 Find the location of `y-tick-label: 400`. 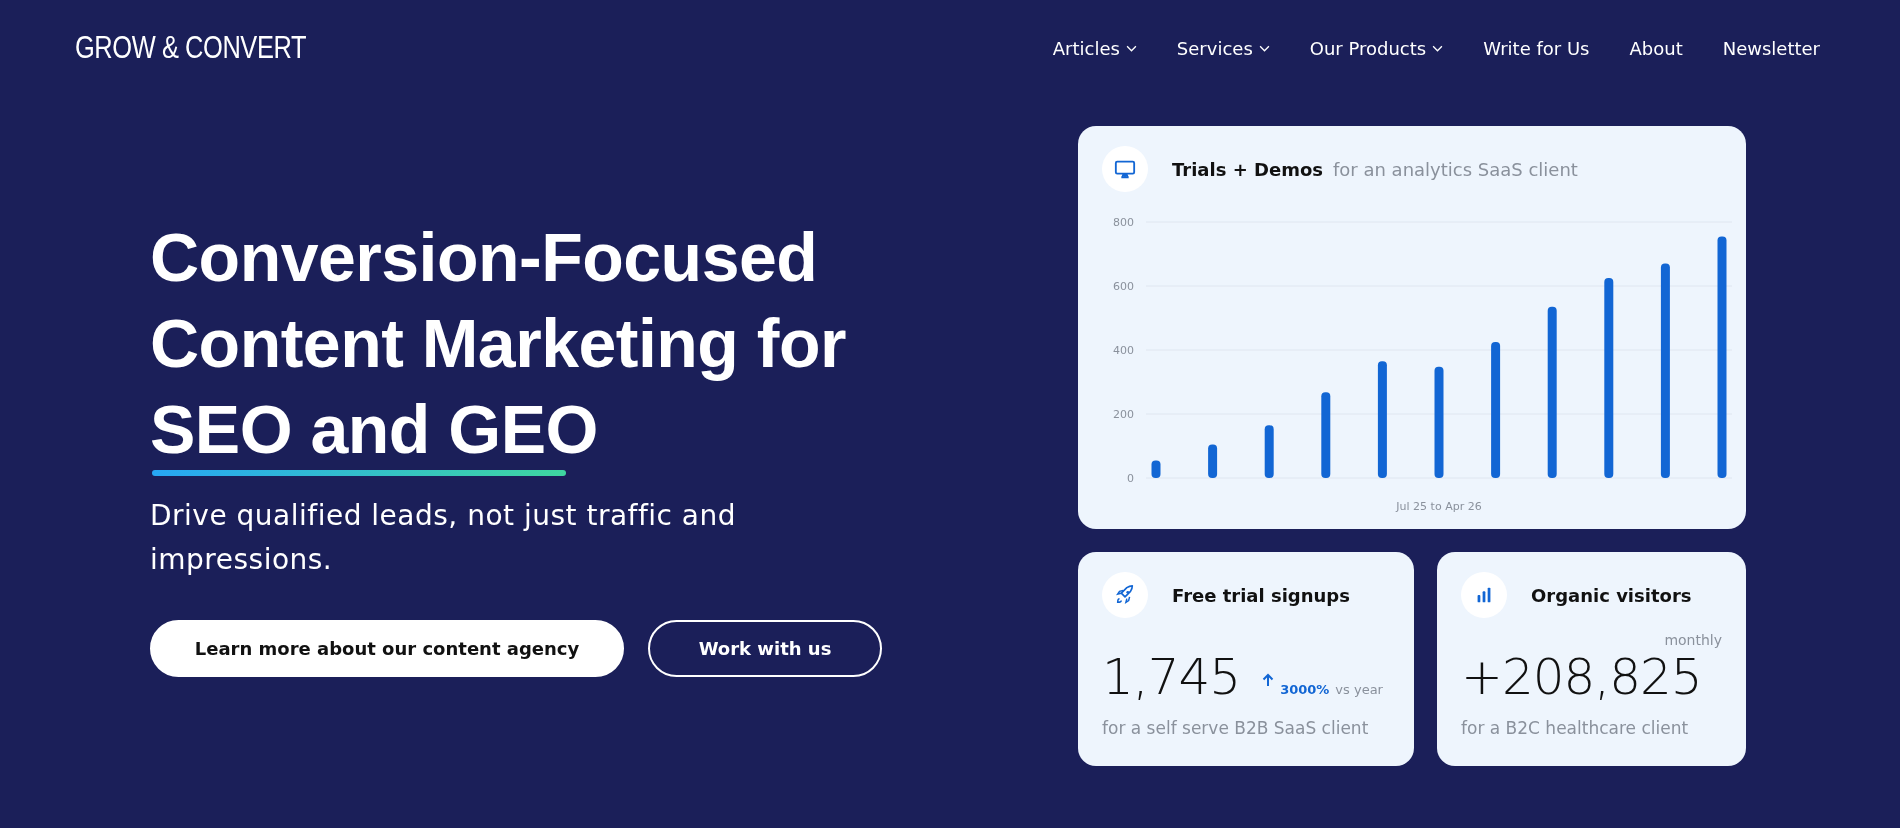

y-tick-label: 400 is located at coordinates (1123, 350).